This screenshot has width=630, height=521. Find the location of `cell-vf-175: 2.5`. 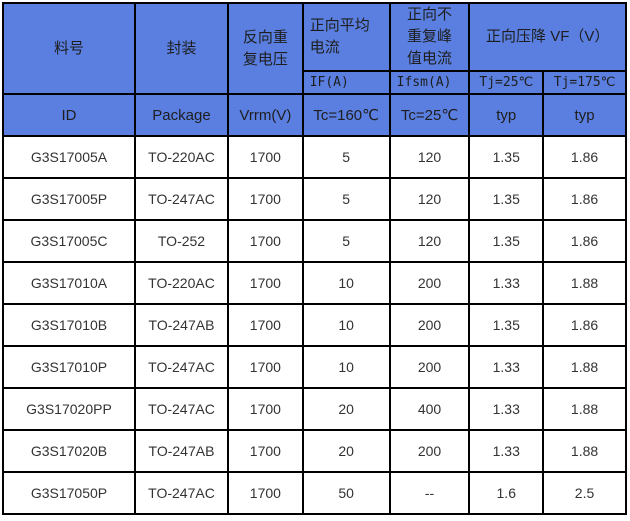

cell-vf-175: 2.5 is located at coordinates (584, 493).